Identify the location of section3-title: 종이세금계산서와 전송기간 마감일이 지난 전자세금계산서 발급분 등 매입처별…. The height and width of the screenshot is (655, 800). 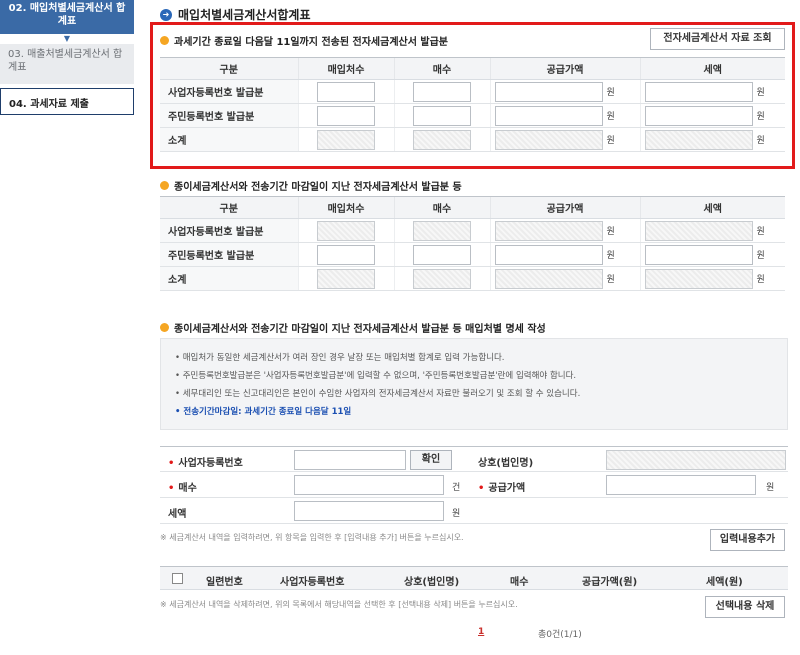
(360, 329).